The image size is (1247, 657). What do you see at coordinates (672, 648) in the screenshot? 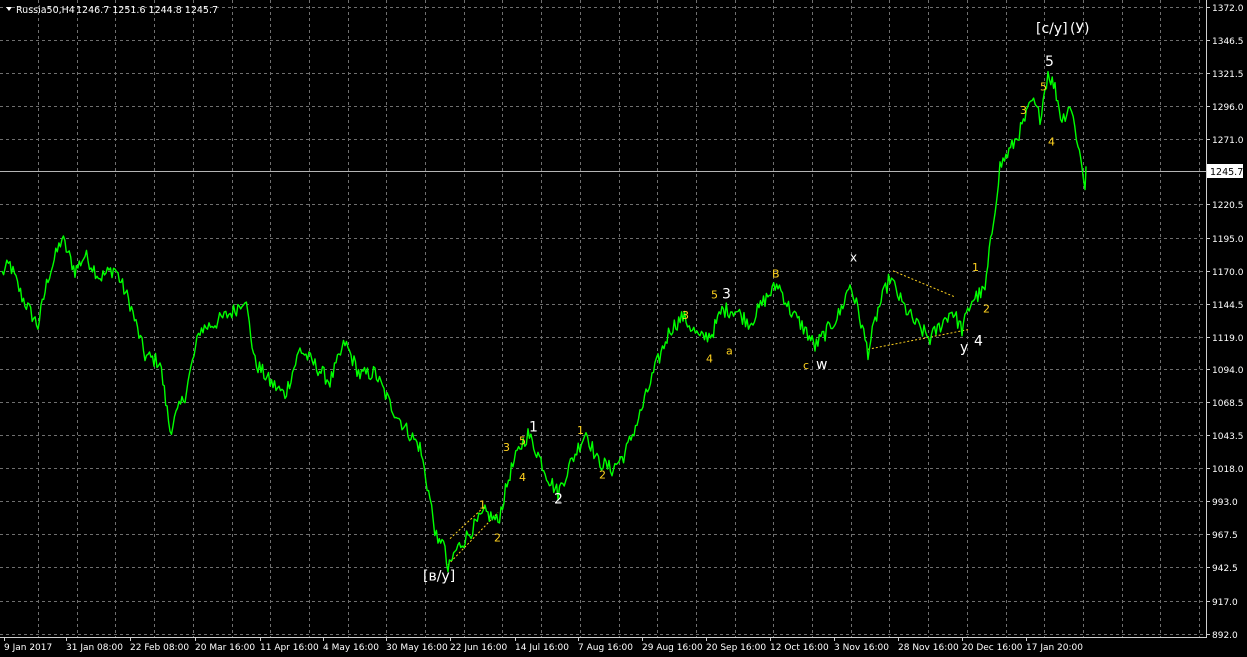
I see `time-tick-label: 29 Aug 16:00` at bounding box center [672, 648].